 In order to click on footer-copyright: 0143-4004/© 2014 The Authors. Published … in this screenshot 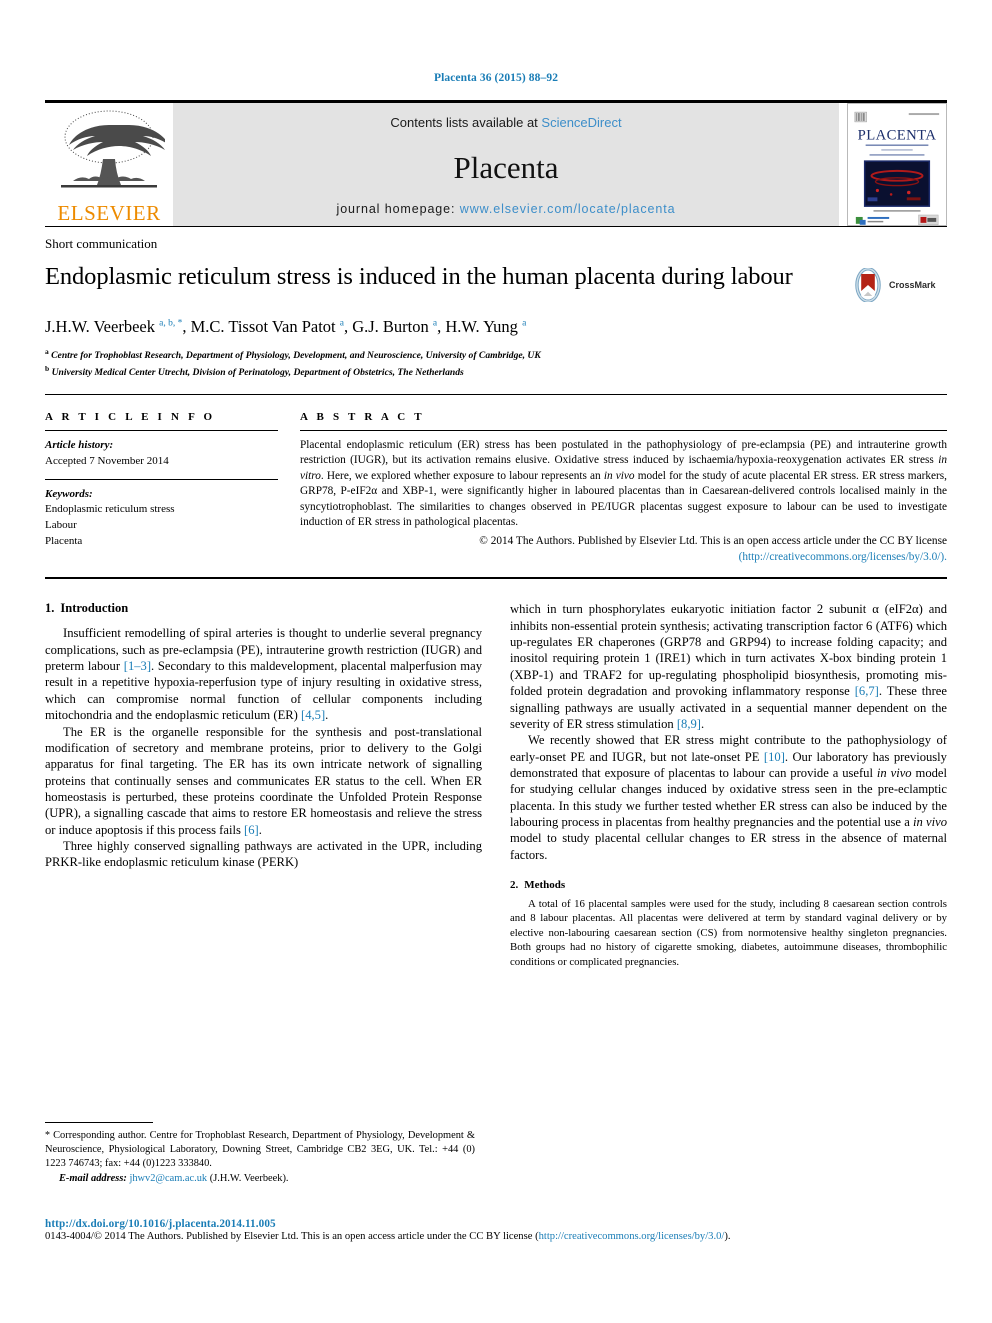, I will do `click(496, 1236)`.